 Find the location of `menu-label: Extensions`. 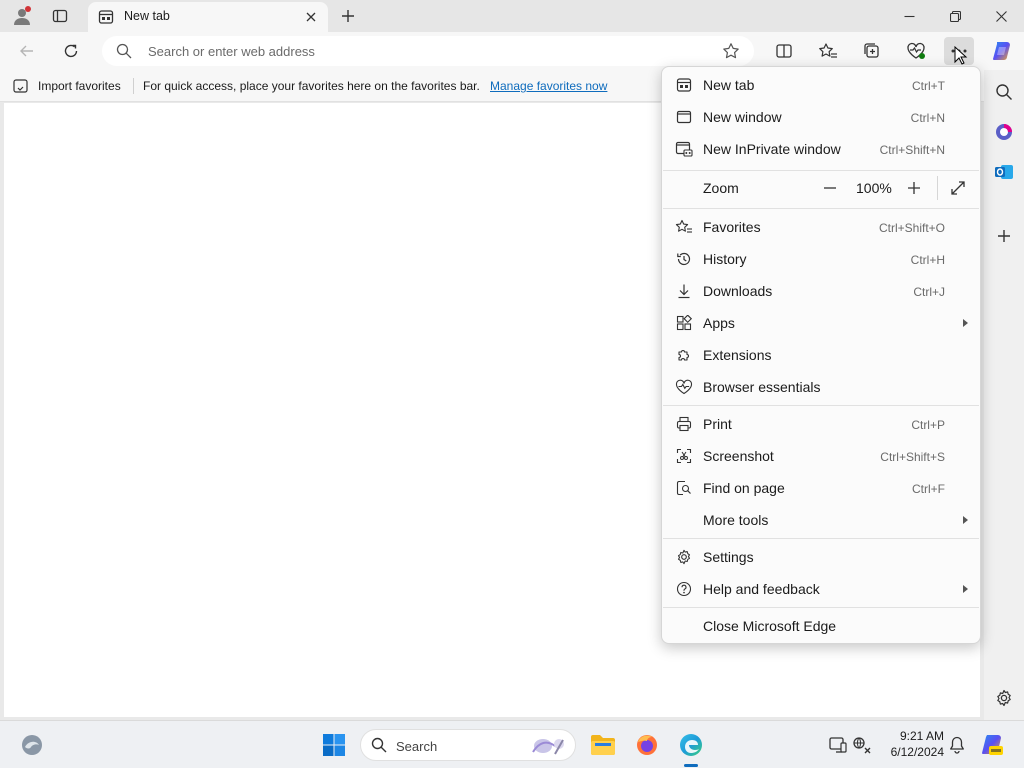

menu-label: Extensions is located at coordinates (737, 355).